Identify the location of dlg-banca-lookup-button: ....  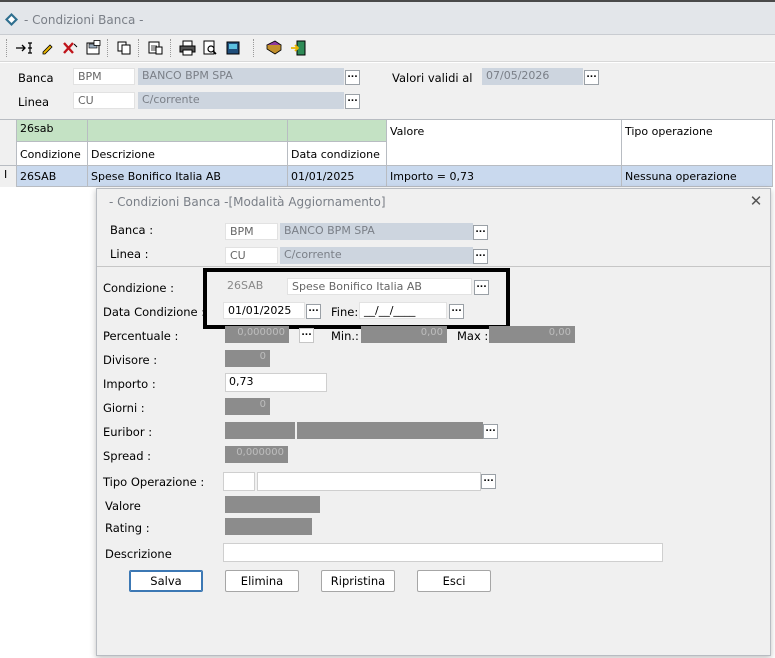
(480, 232).